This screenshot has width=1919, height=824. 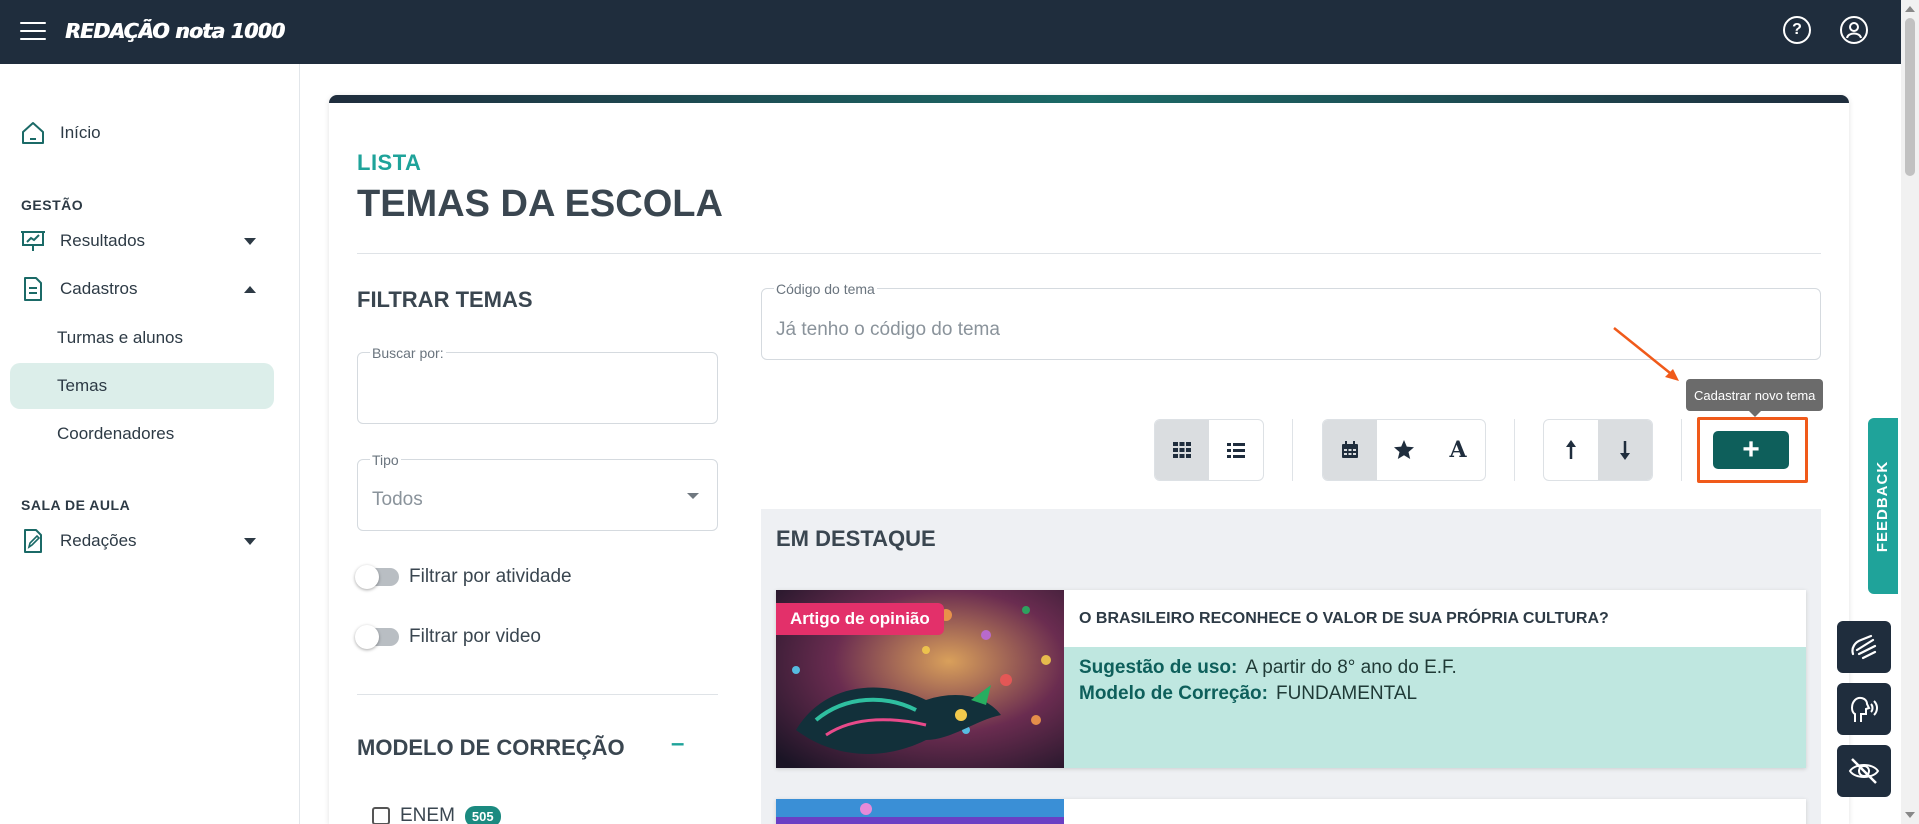 I want to click on chevron-up-icon, so click(x=250, y=289).